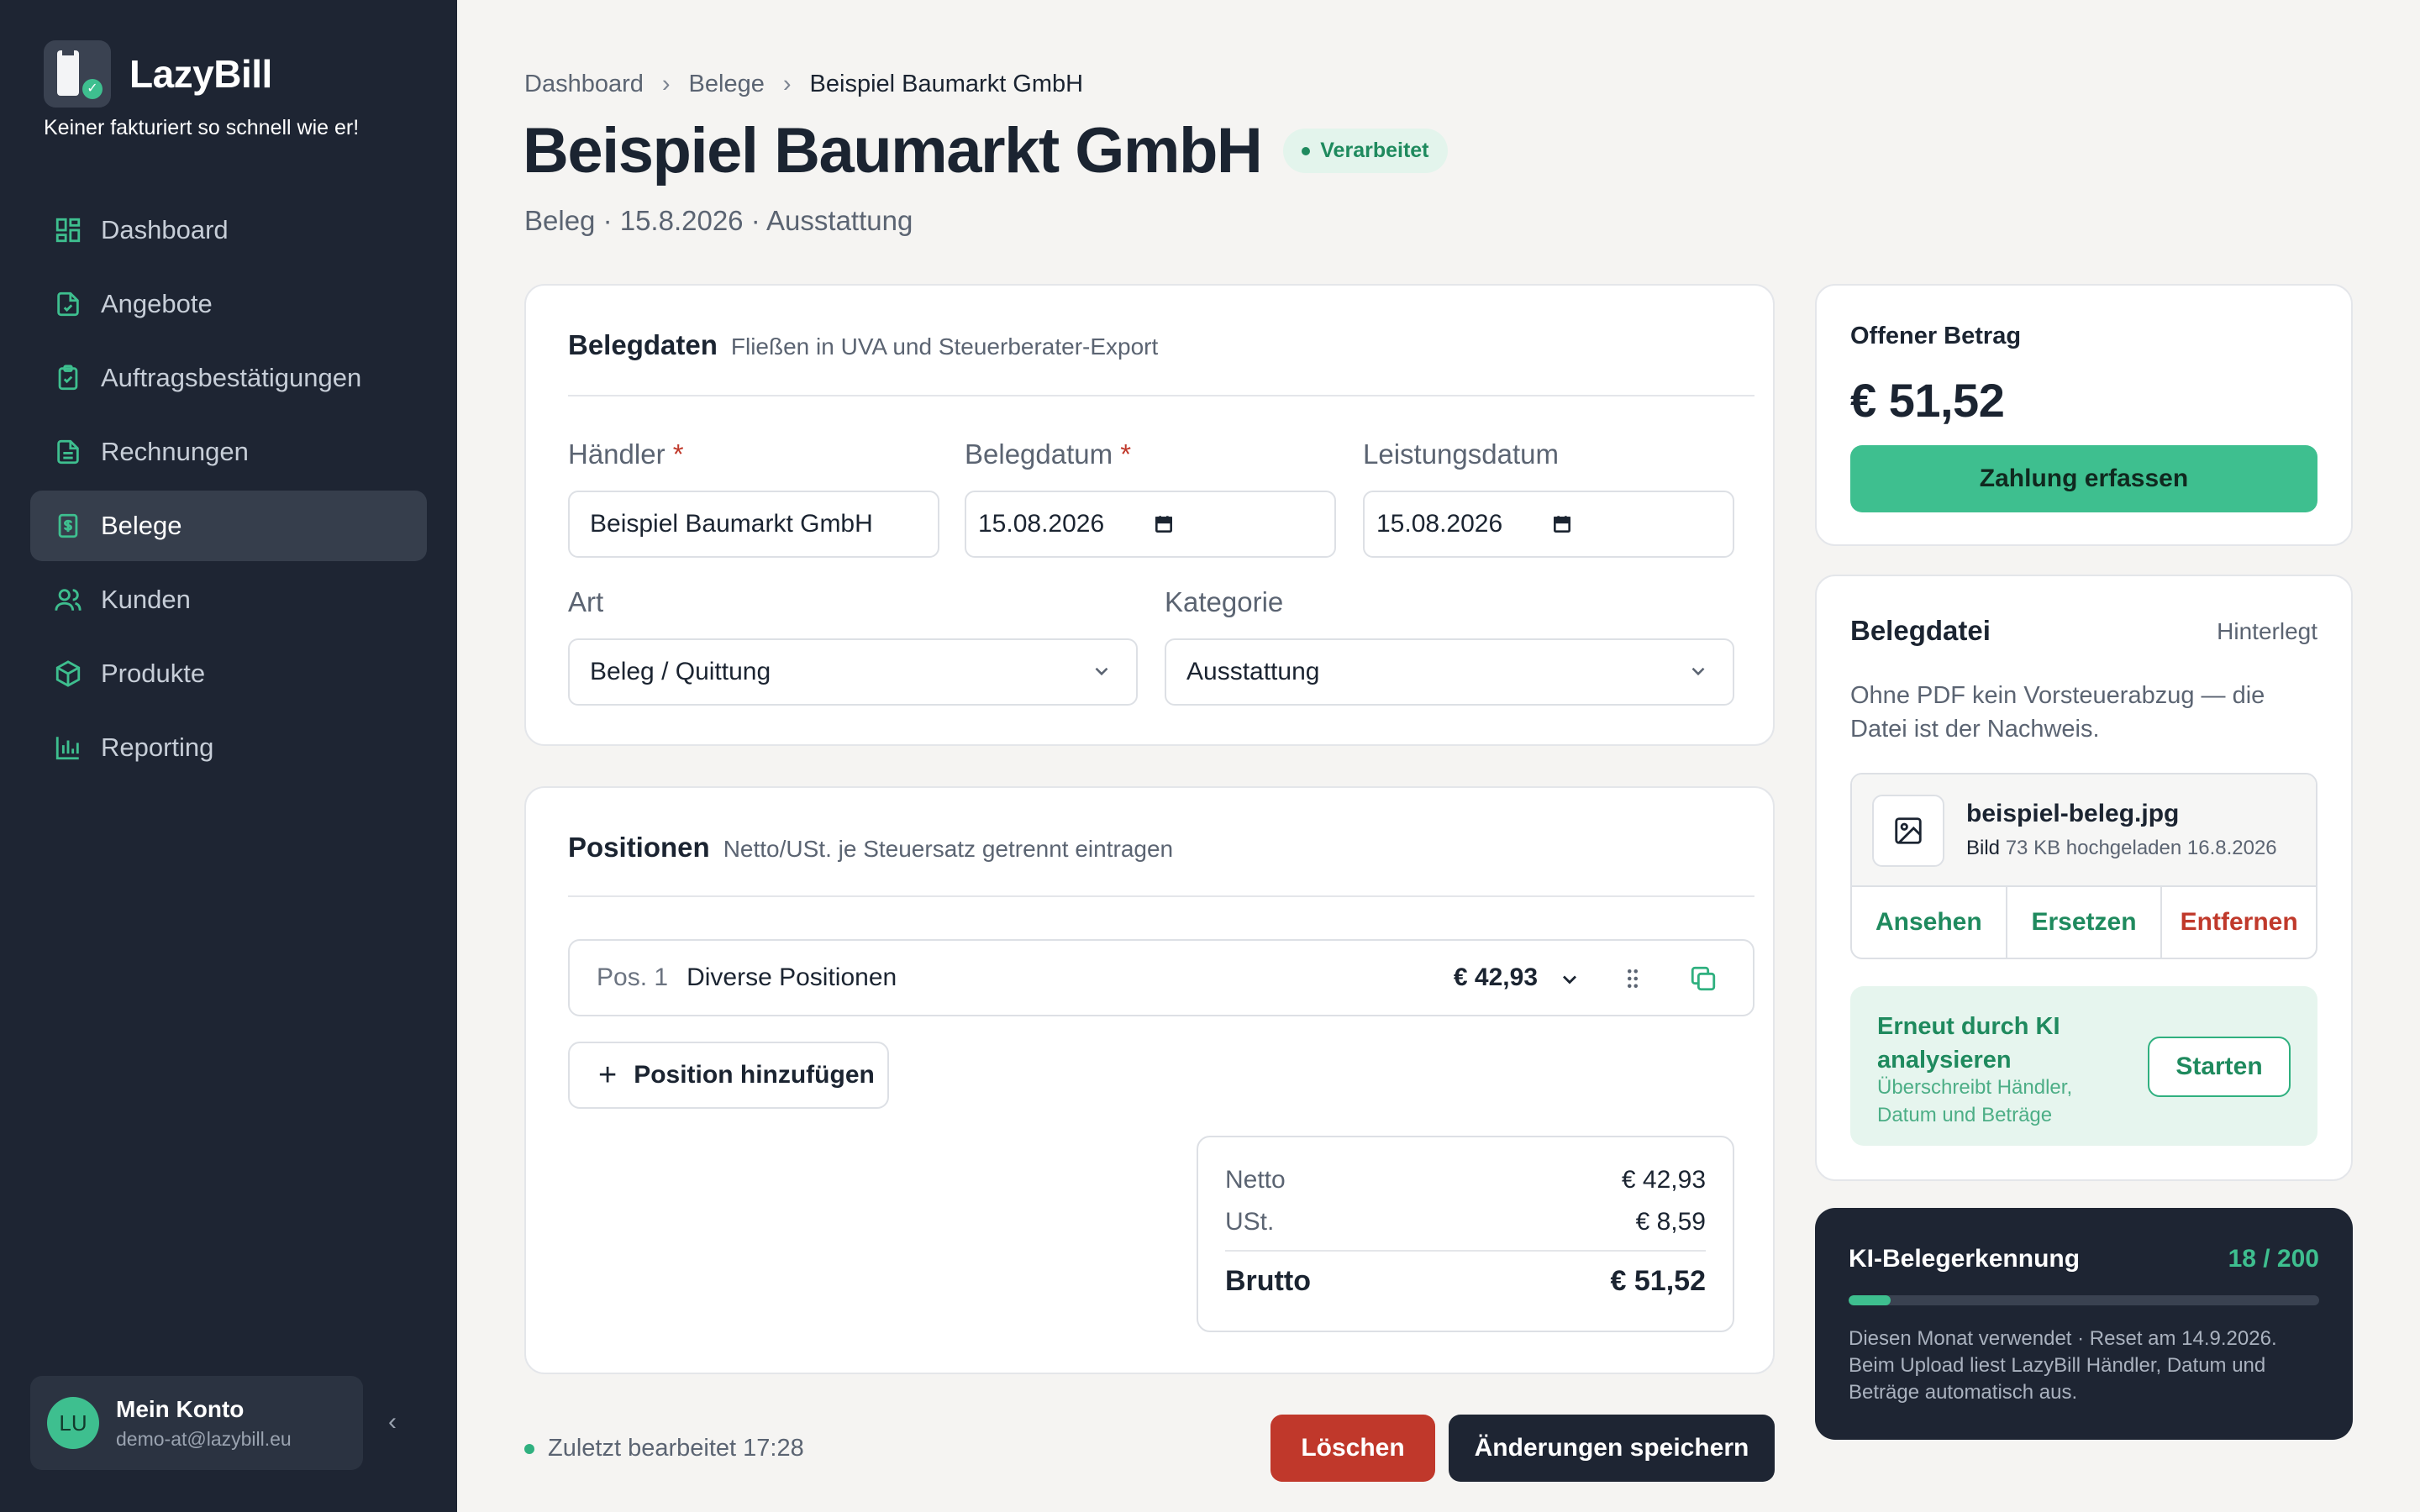 This screenshot has width=2420, height=1512. What do you see at coordinates (165, 229) in the screenshot?
I see `sidebar-item-label: Dashboard` at bounding box center [165, 229].